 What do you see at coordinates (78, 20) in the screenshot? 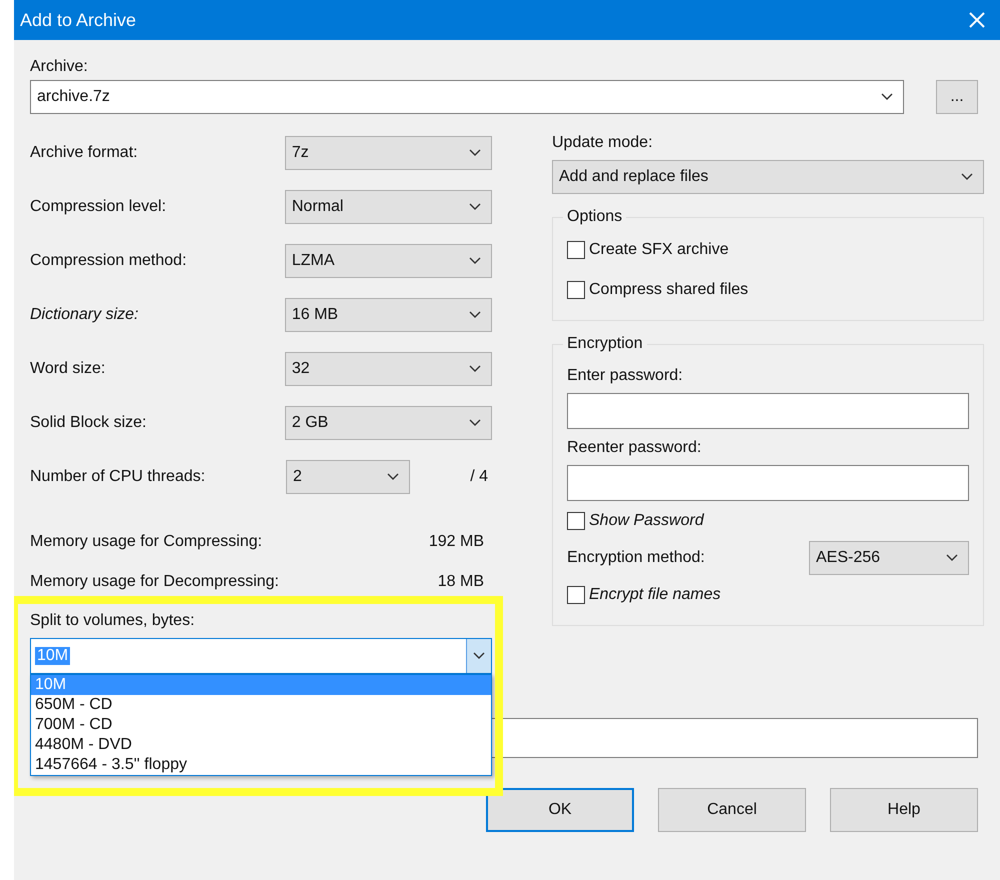
I see `window-title: Add to Archive` at bounding box center [78, 20].